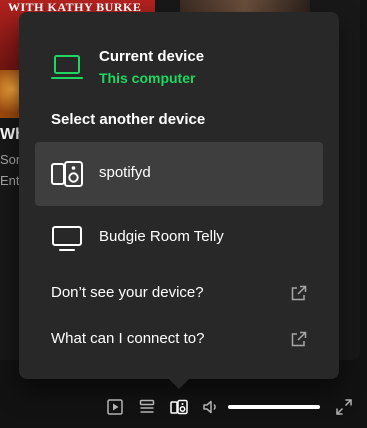 The width and height of the screenshot is (367, 428). Describe the element at coordinates (179, 407) in the screenshot. I see `connect-device-icon` at that location.